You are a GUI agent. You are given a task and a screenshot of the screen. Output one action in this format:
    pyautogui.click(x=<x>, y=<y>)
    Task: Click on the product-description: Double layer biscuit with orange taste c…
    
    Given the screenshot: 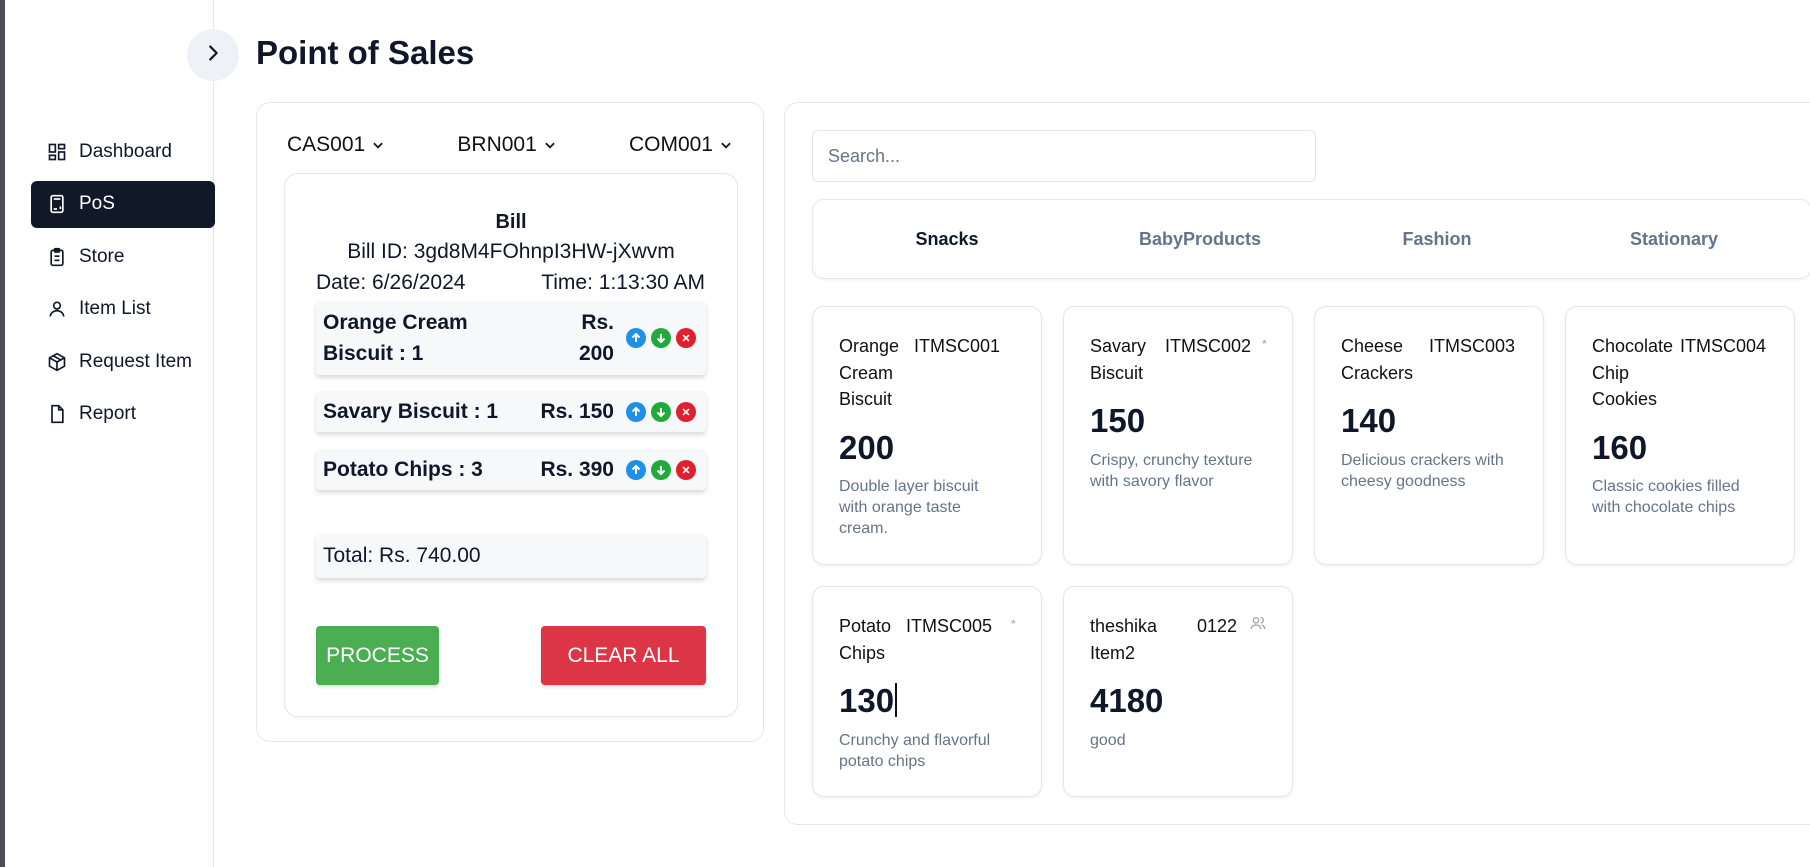 What is the action you would take?
    pyautogui.click(x=909, y=507)
    